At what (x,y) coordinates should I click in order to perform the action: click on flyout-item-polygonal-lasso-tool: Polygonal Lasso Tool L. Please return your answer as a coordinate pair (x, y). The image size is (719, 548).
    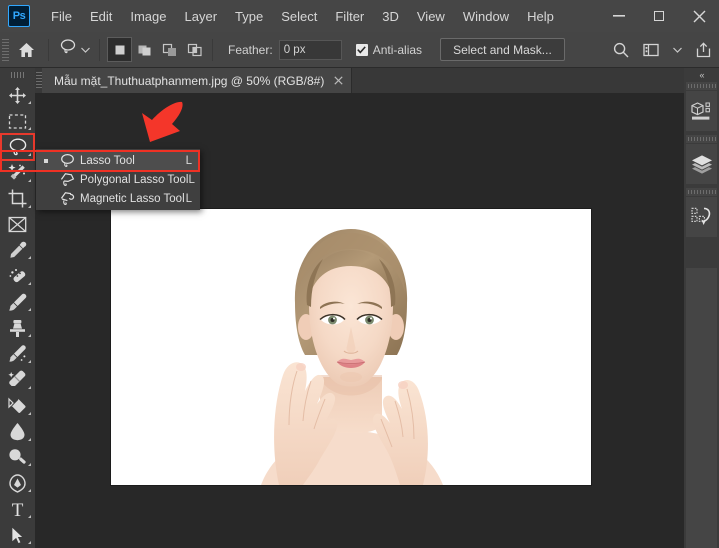
    Looking at the image, I should click on (118, 179).